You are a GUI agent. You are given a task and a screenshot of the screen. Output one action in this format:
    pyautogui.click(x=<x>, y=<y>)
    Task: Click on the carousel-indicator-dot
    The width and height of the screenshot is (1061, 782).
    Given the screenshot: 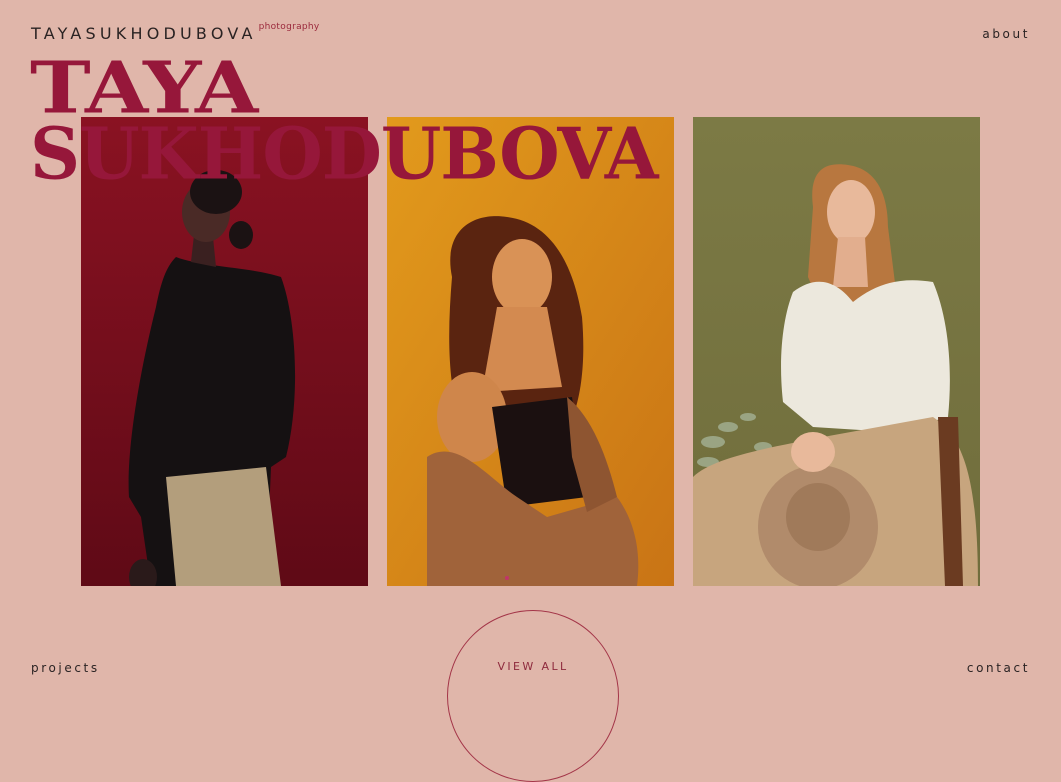 What is the action you would take?
    pyautogui.click(x=507, y=578)
    